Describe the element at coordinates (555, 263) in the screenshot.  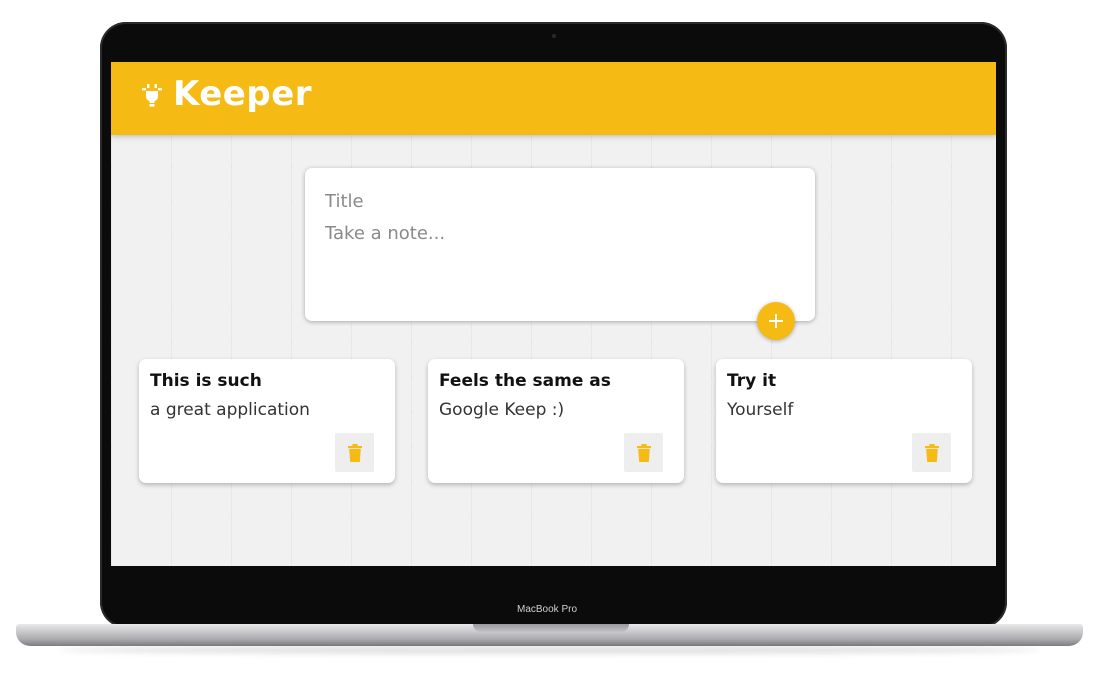
I see `note-content-input` at that location.